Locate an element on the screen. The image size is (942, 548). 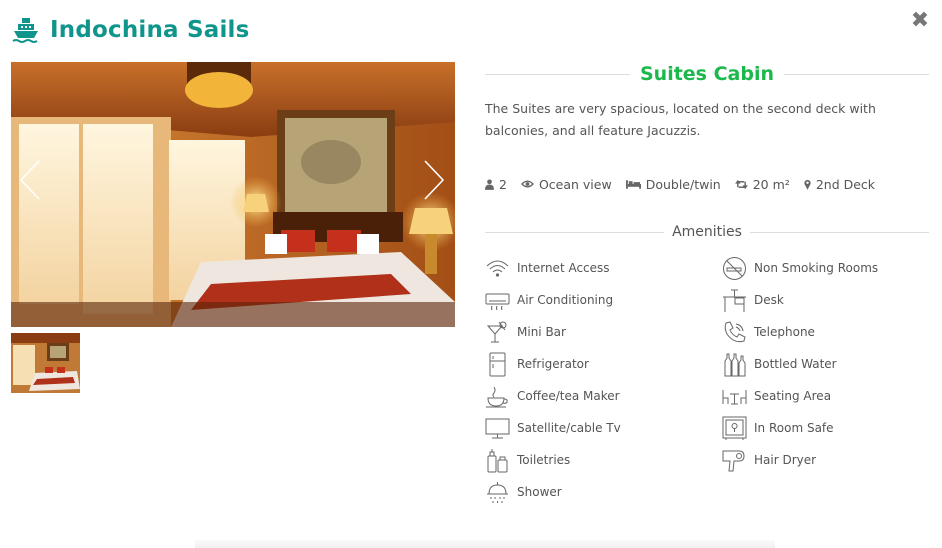
amenity-label: Shower is located at coordinates (539, 492).